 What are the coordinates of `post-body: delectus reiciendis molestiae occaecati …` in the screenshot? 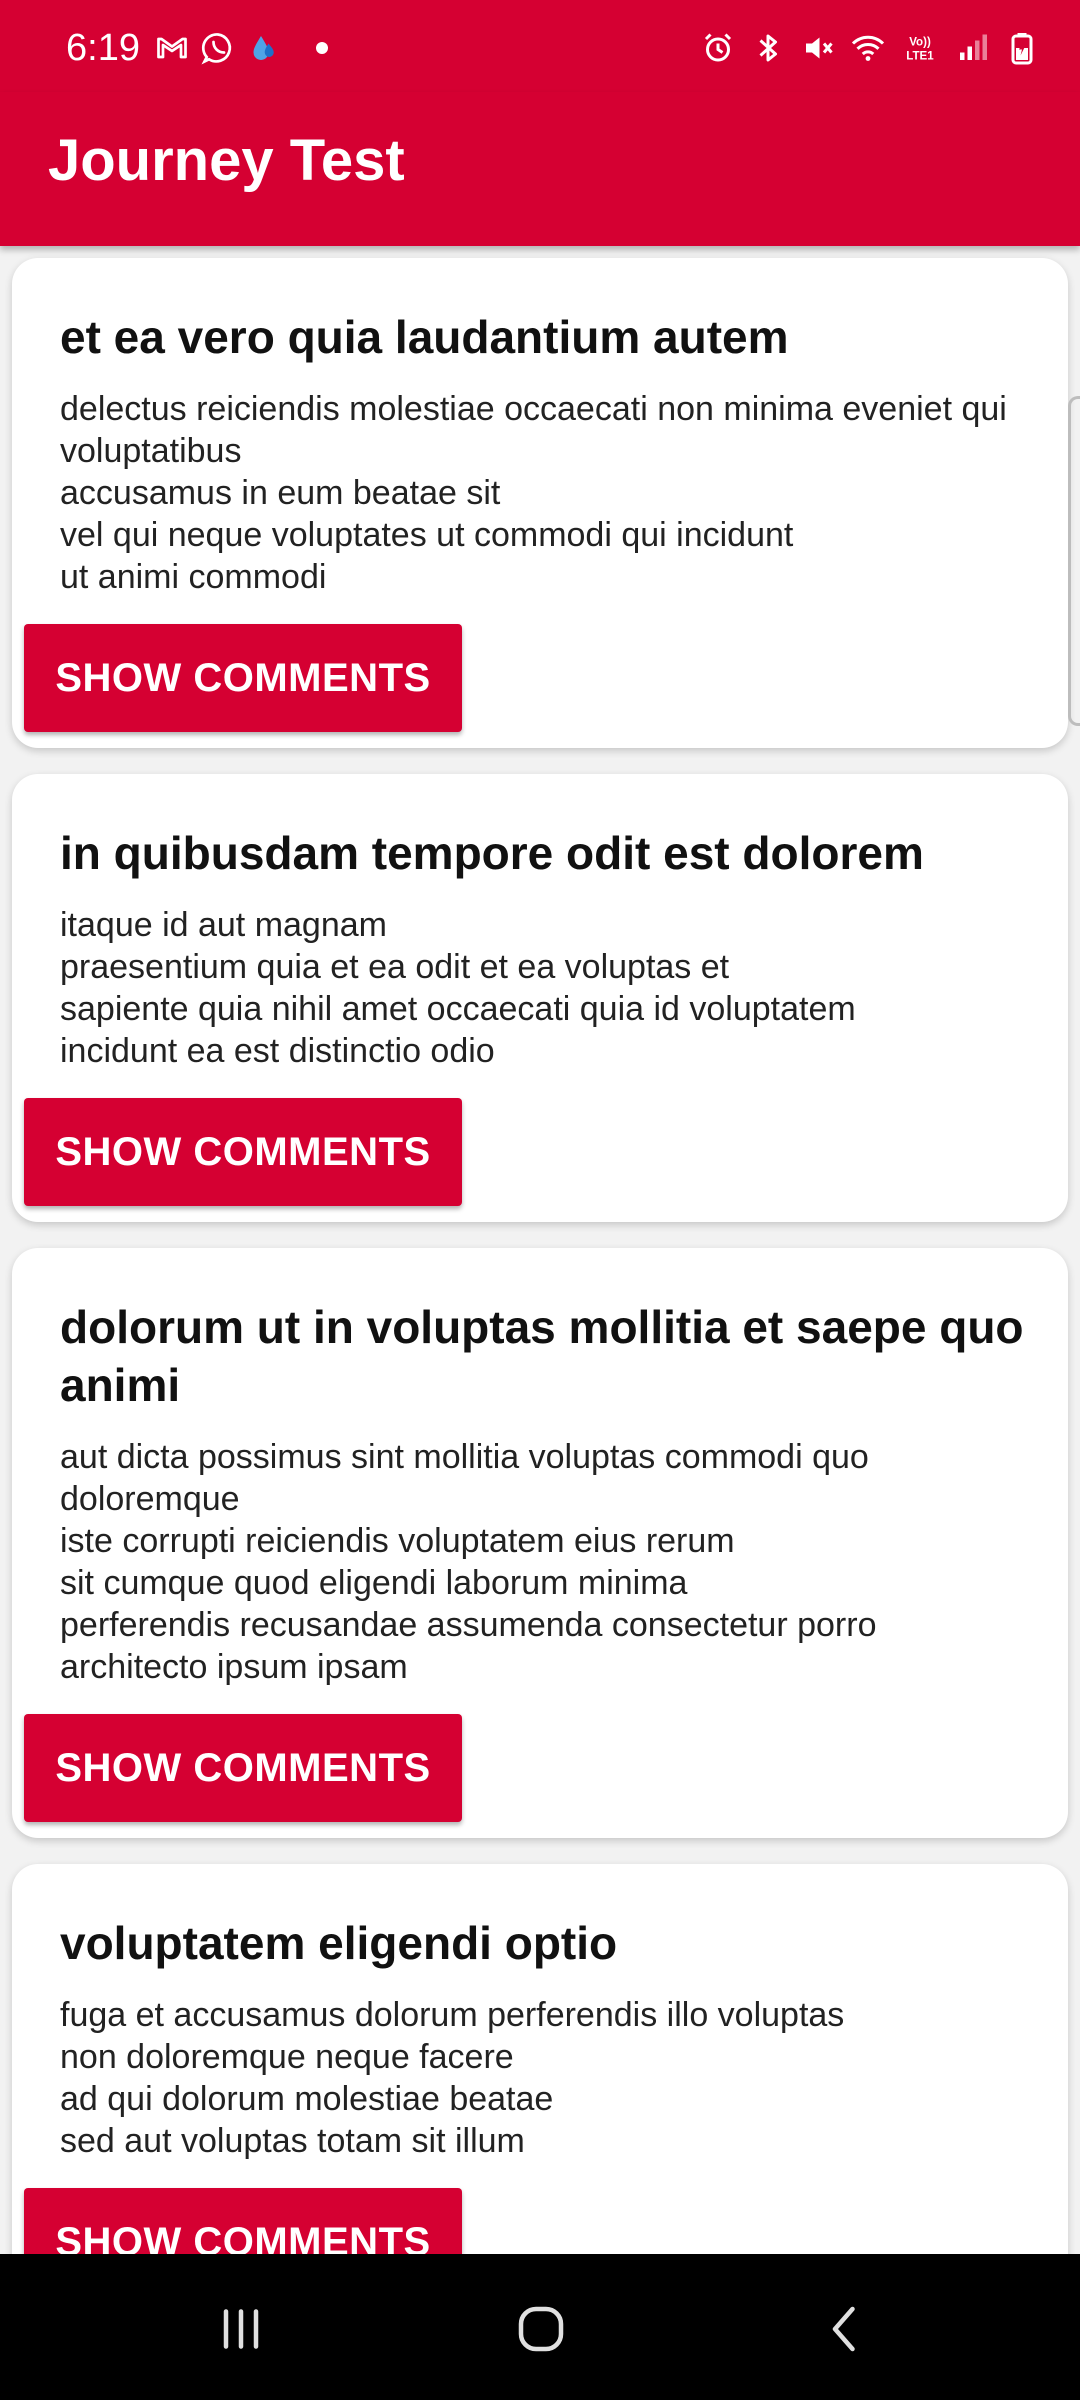 It's located at (533, 493).